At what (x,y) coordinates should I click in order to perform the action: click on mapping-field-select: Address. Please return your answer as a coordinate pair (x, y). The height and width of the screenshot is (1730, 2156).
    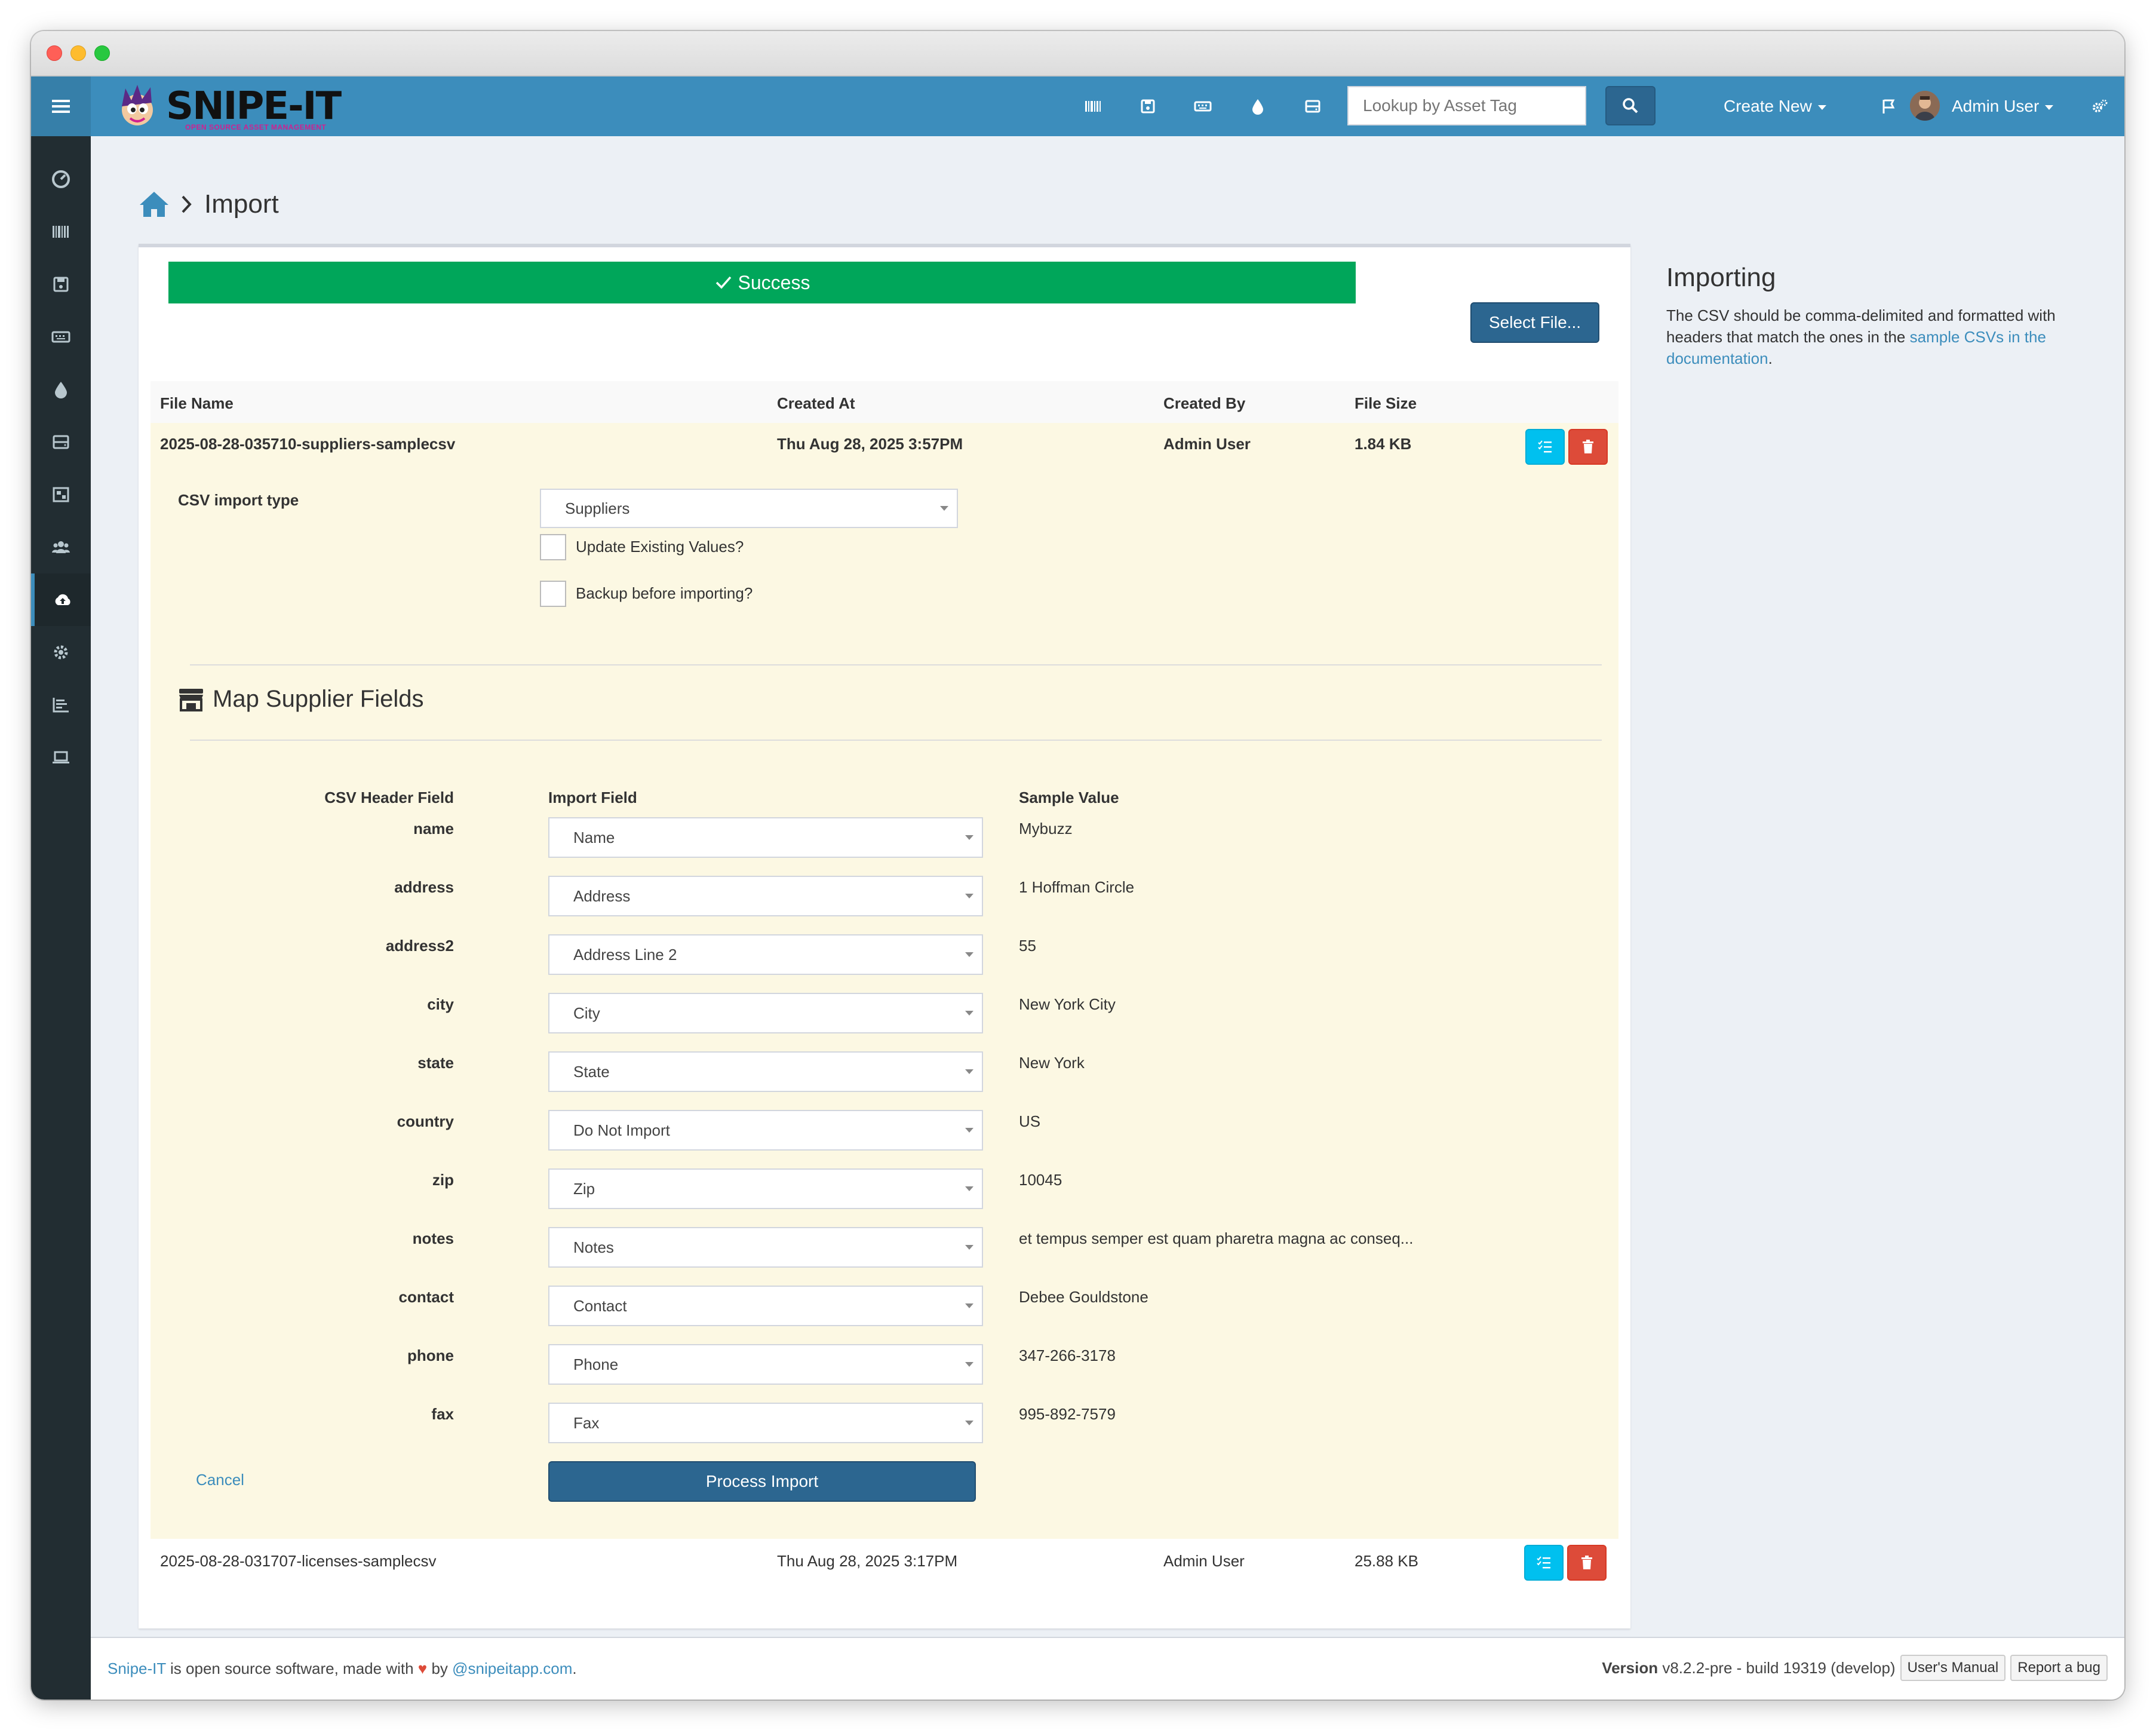
    Looking at the image, I should click on (765, 896).